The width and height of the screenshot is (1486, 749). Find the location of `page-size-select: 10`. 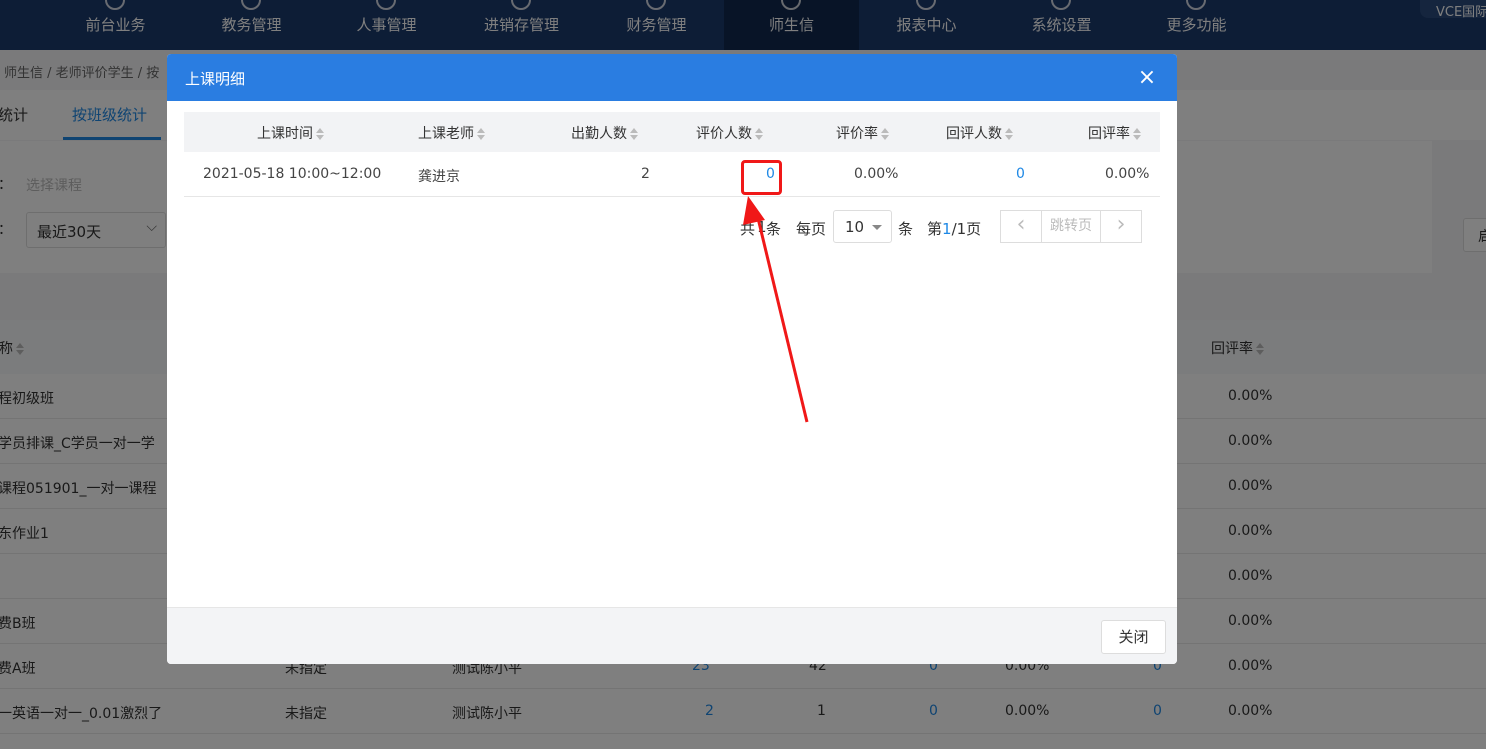

page-size-select: 10 is located at coordinates (862, 226).